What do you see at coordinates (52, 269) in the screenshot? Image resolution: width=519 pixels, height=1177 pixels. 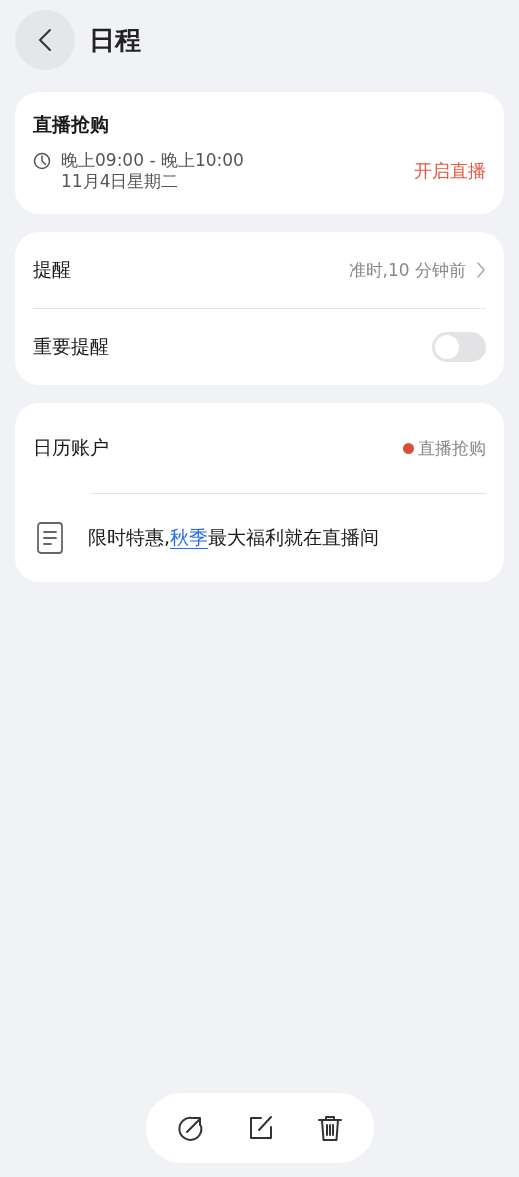 I see `setting-label: 提醒` at bounding box center [52, 269].